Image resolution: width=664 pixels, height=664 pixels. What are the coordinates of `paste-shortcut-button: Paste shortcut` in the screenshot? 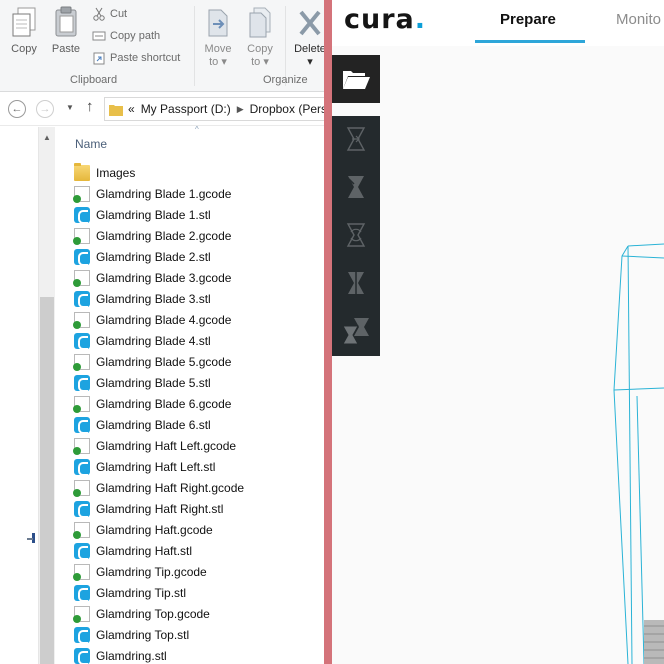 It's located at (136, 58).